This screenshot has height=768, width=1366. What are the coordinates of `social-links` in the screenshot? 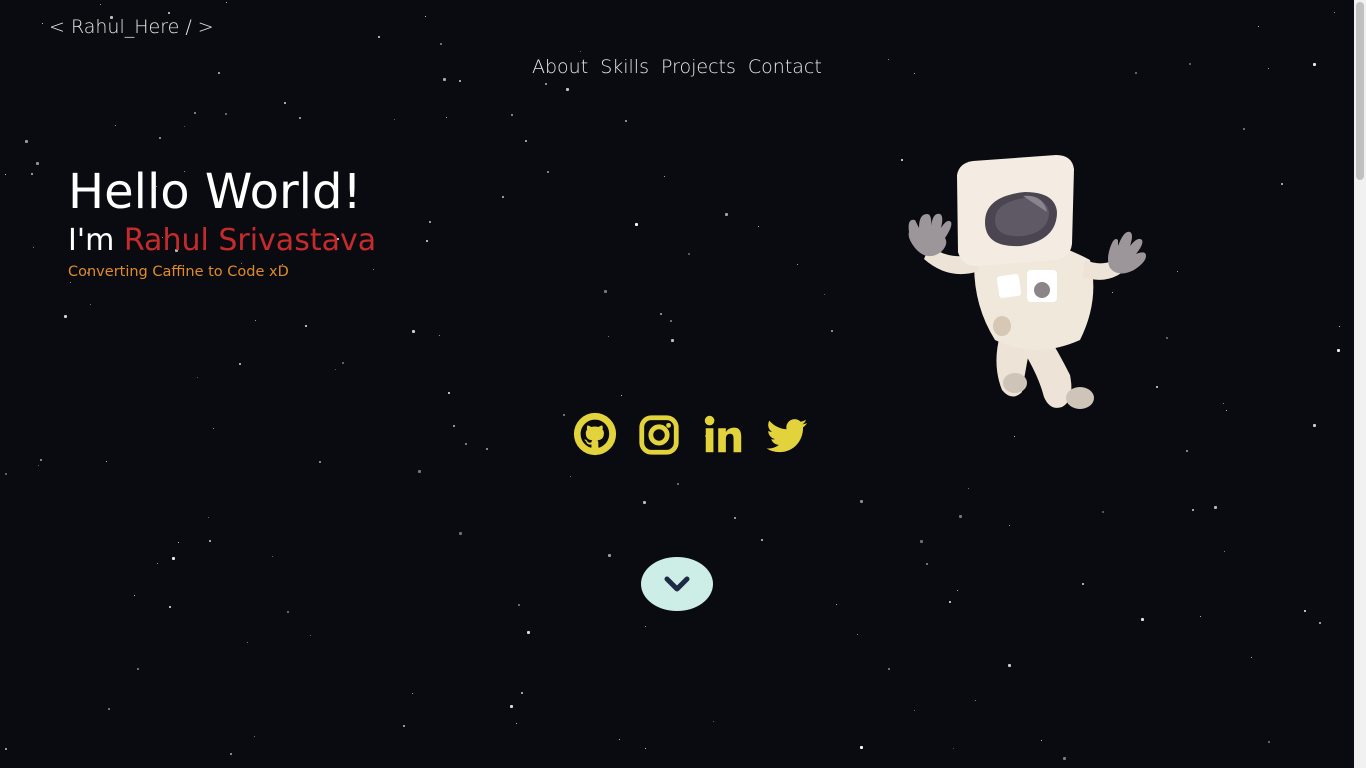 It's located at (691, 434).